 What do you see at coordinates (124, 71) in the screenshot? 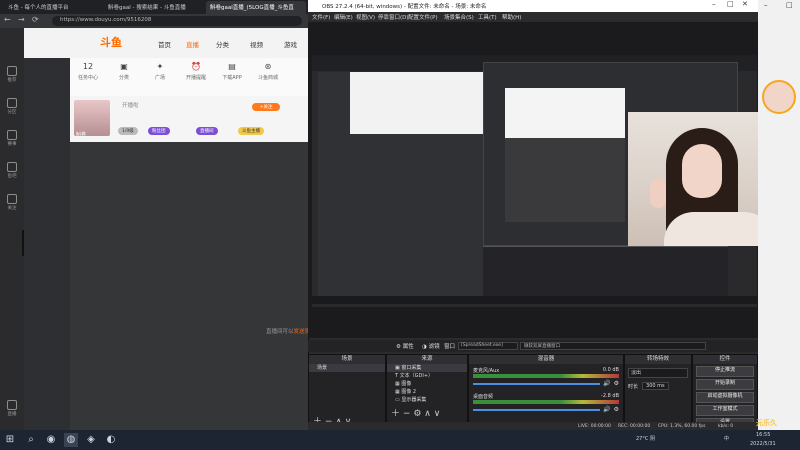
I see `stat-category: ▣ 分类` at bounding box center [124, 71].